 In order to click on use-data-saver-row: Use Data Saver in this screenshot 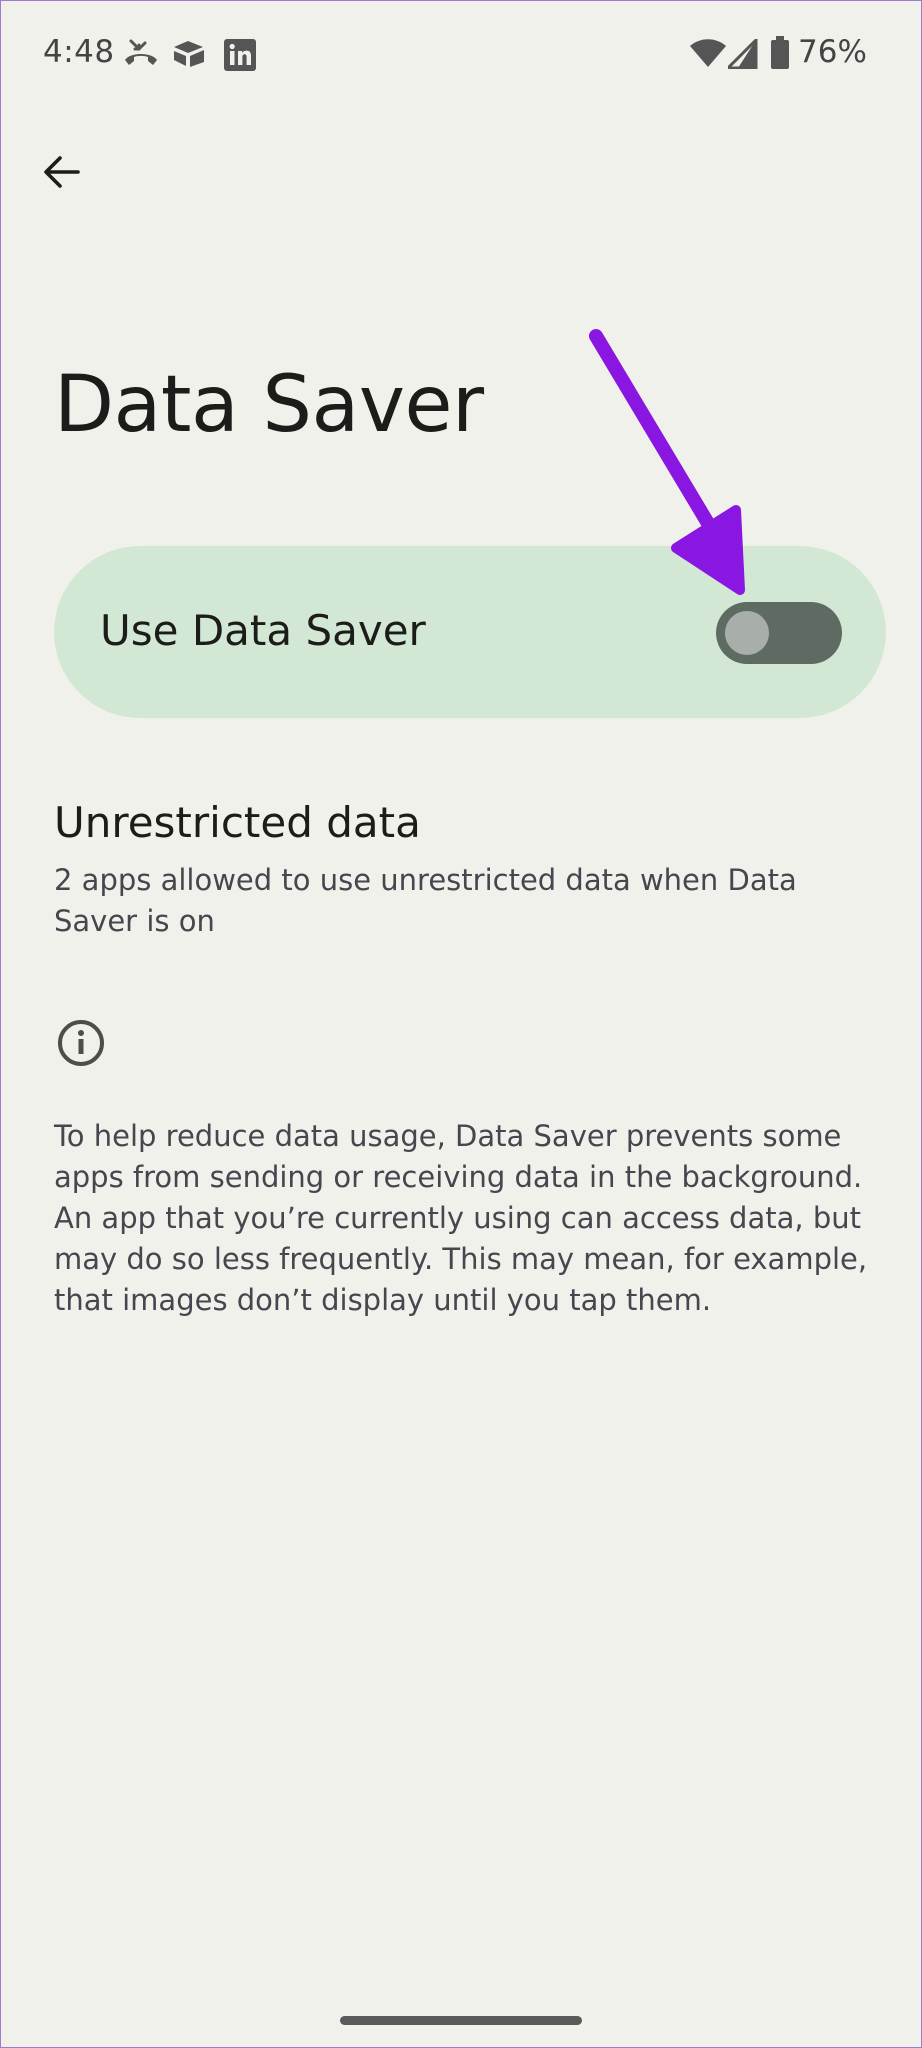, I will do `click(470, 632)`.